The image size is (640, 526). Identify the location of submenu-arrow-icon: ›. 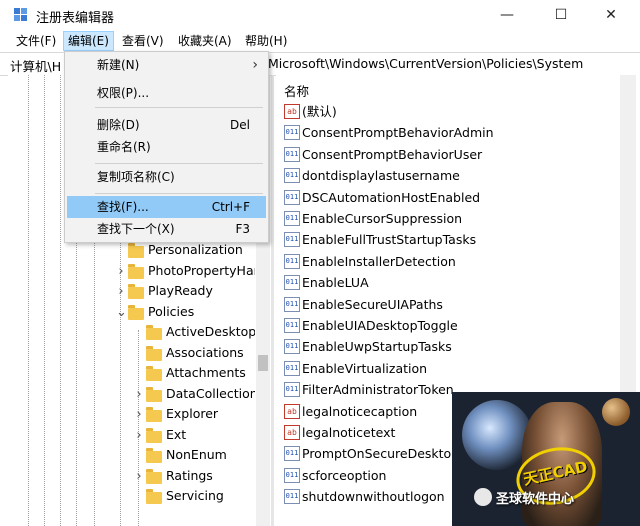
(255, 65).